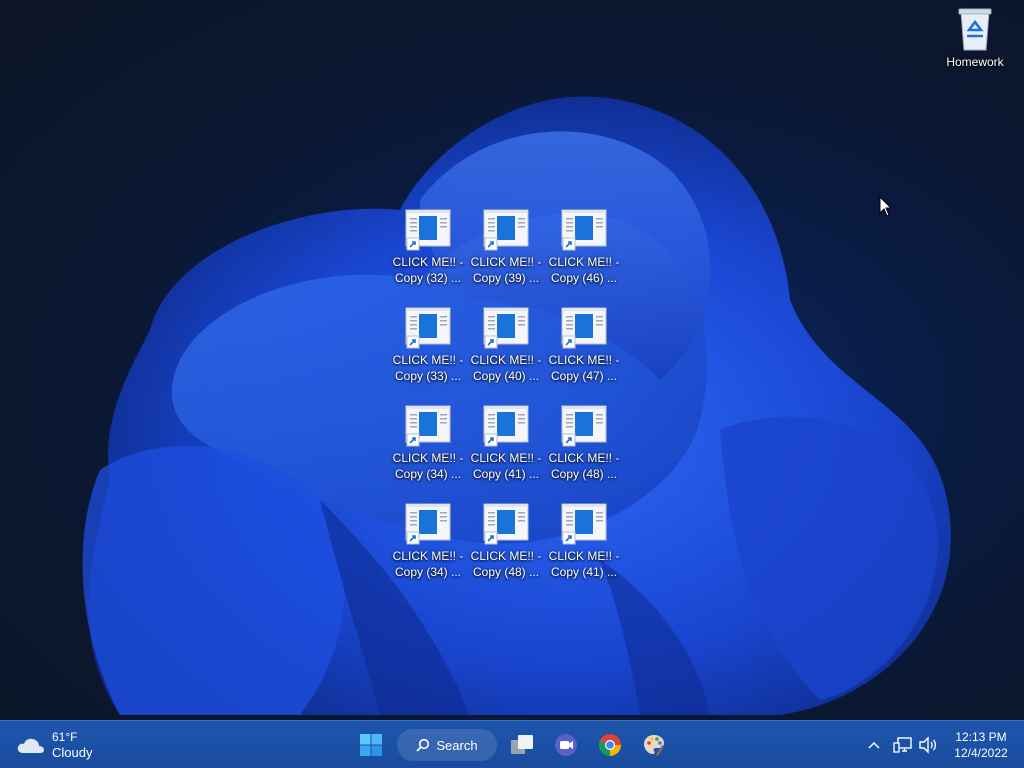 Image resolution: width=1024 pixels, height=768 pixels. I want to click on chrome-button, so click(610, 745).